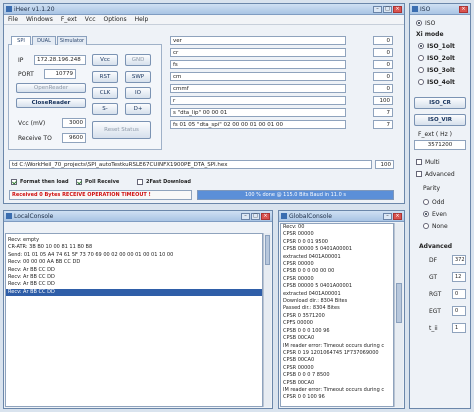  What do you see at coordinates (298, 323) in the screenshot?
I see `console-line: CPFS 00000` at bounding box center [298, 323].